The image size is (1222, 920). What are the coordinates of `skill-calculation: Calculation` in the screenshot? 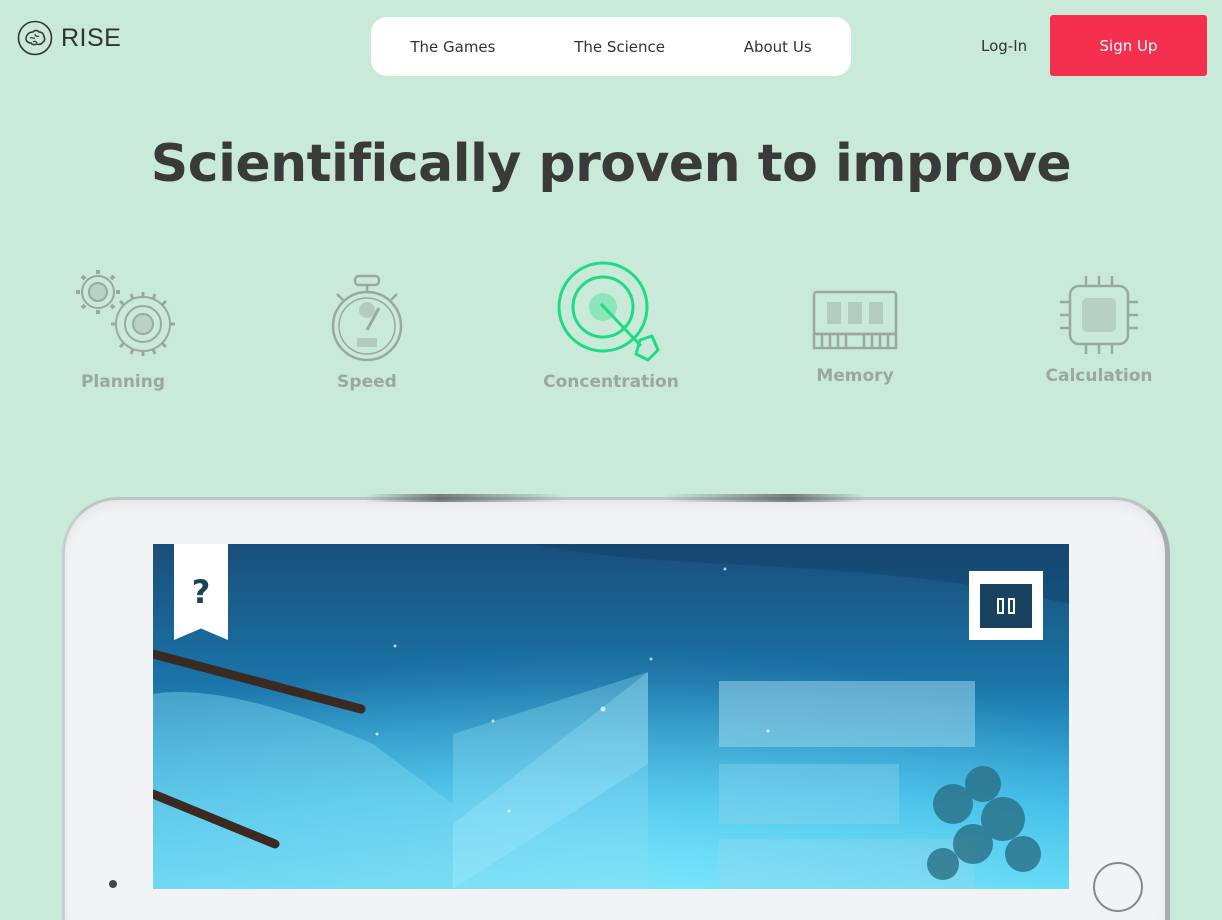 It's located at (1099, 329).